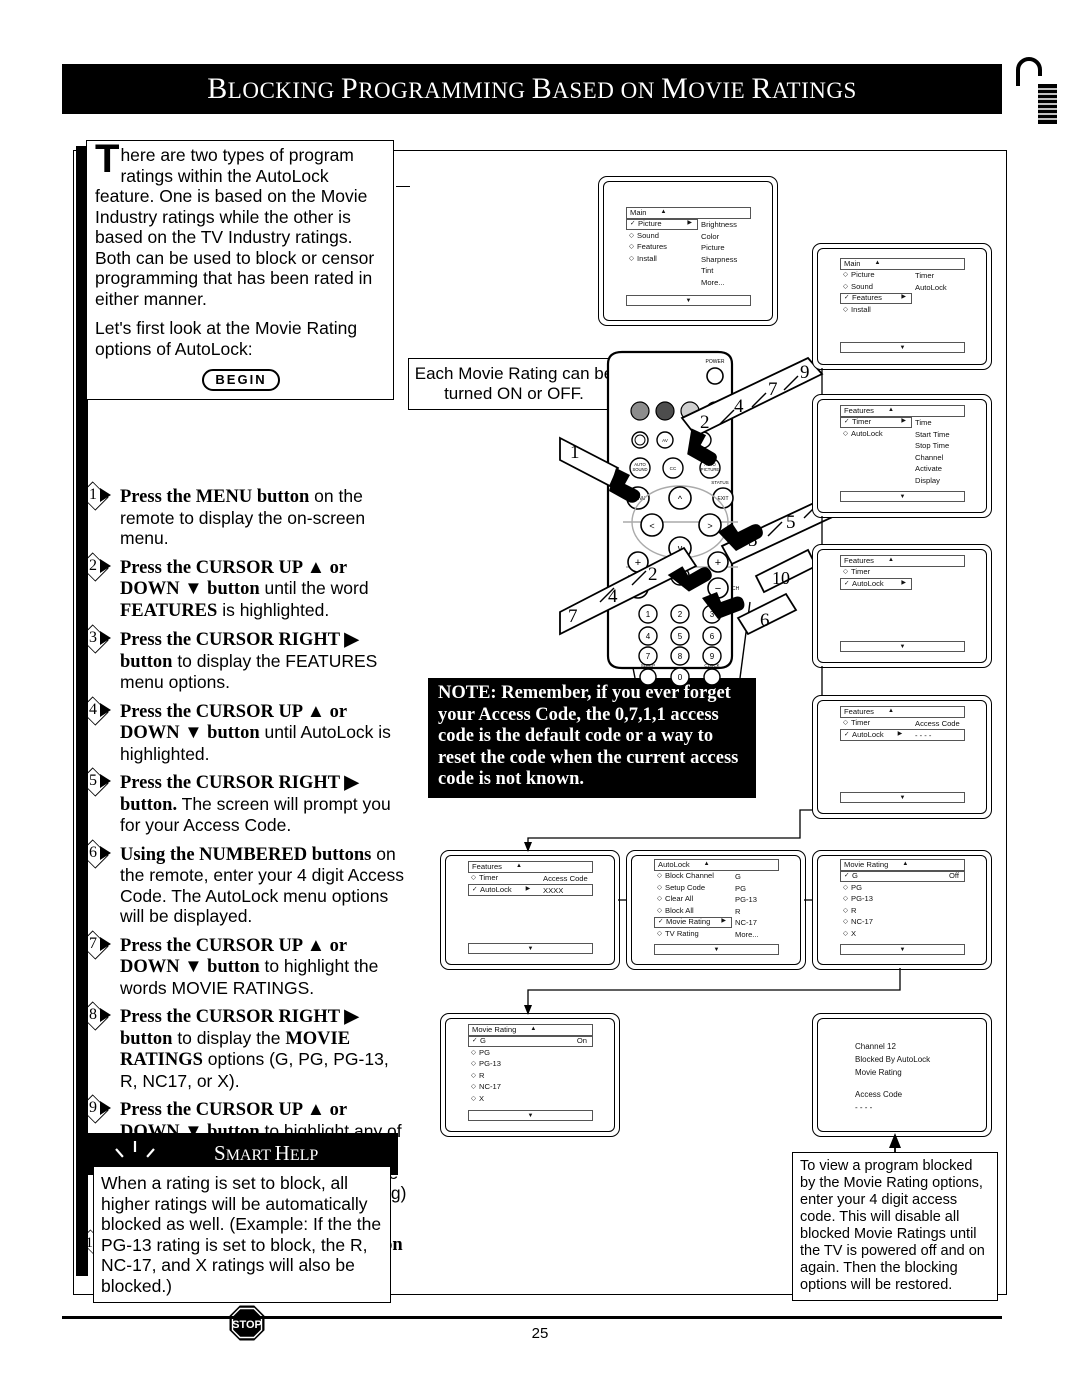 This screenshot has height=1397, width=1080. What do you see at coordinates (540, 1333) in the screenshot?
I see `page-number: 25` at bounding box center [540, 1333].